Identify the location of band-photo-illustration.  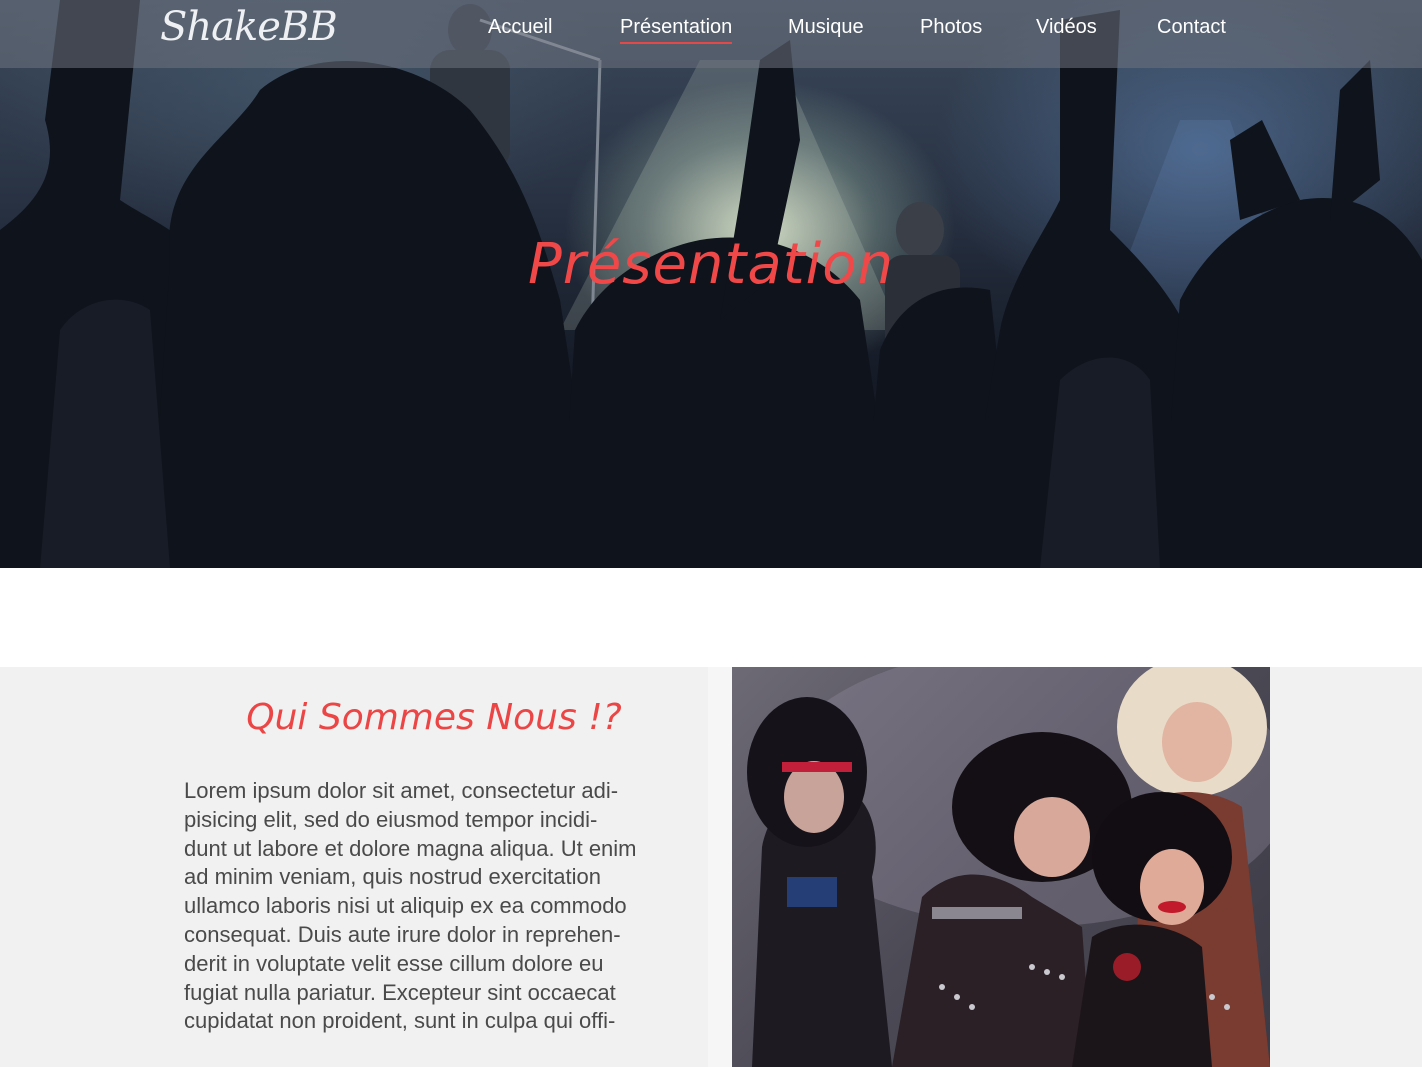
(1008, 867).